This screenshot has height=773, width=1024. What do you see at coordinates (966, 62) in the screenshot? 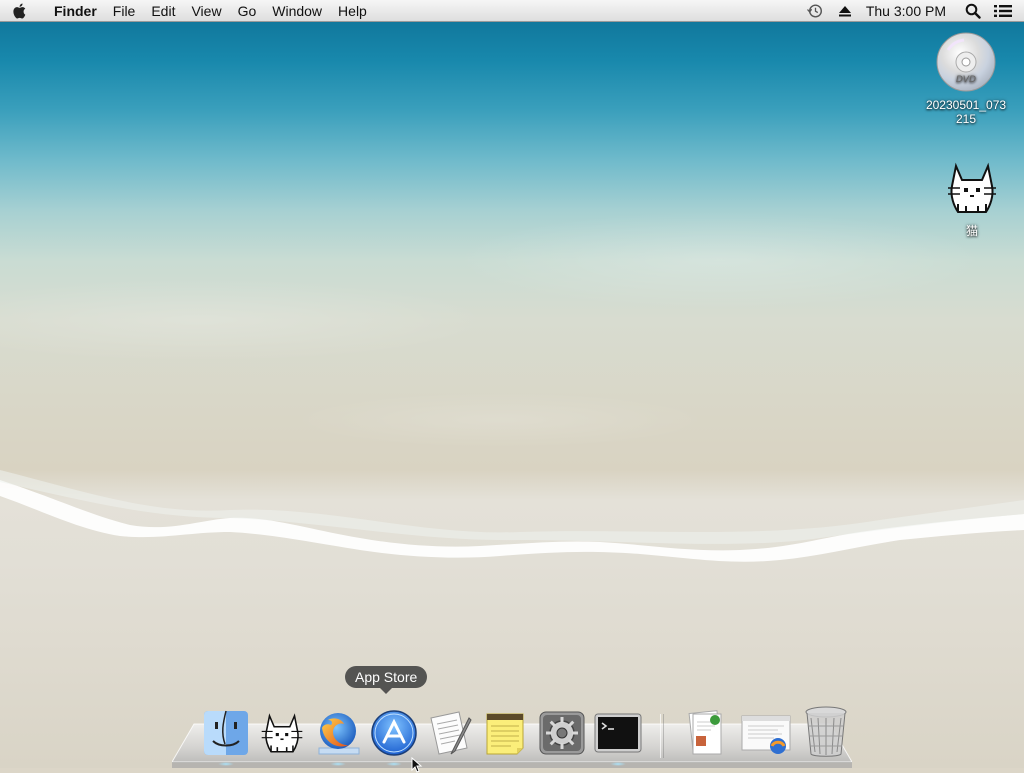
I see `dvd-icon: DVD` at bounding box center [966, 62].